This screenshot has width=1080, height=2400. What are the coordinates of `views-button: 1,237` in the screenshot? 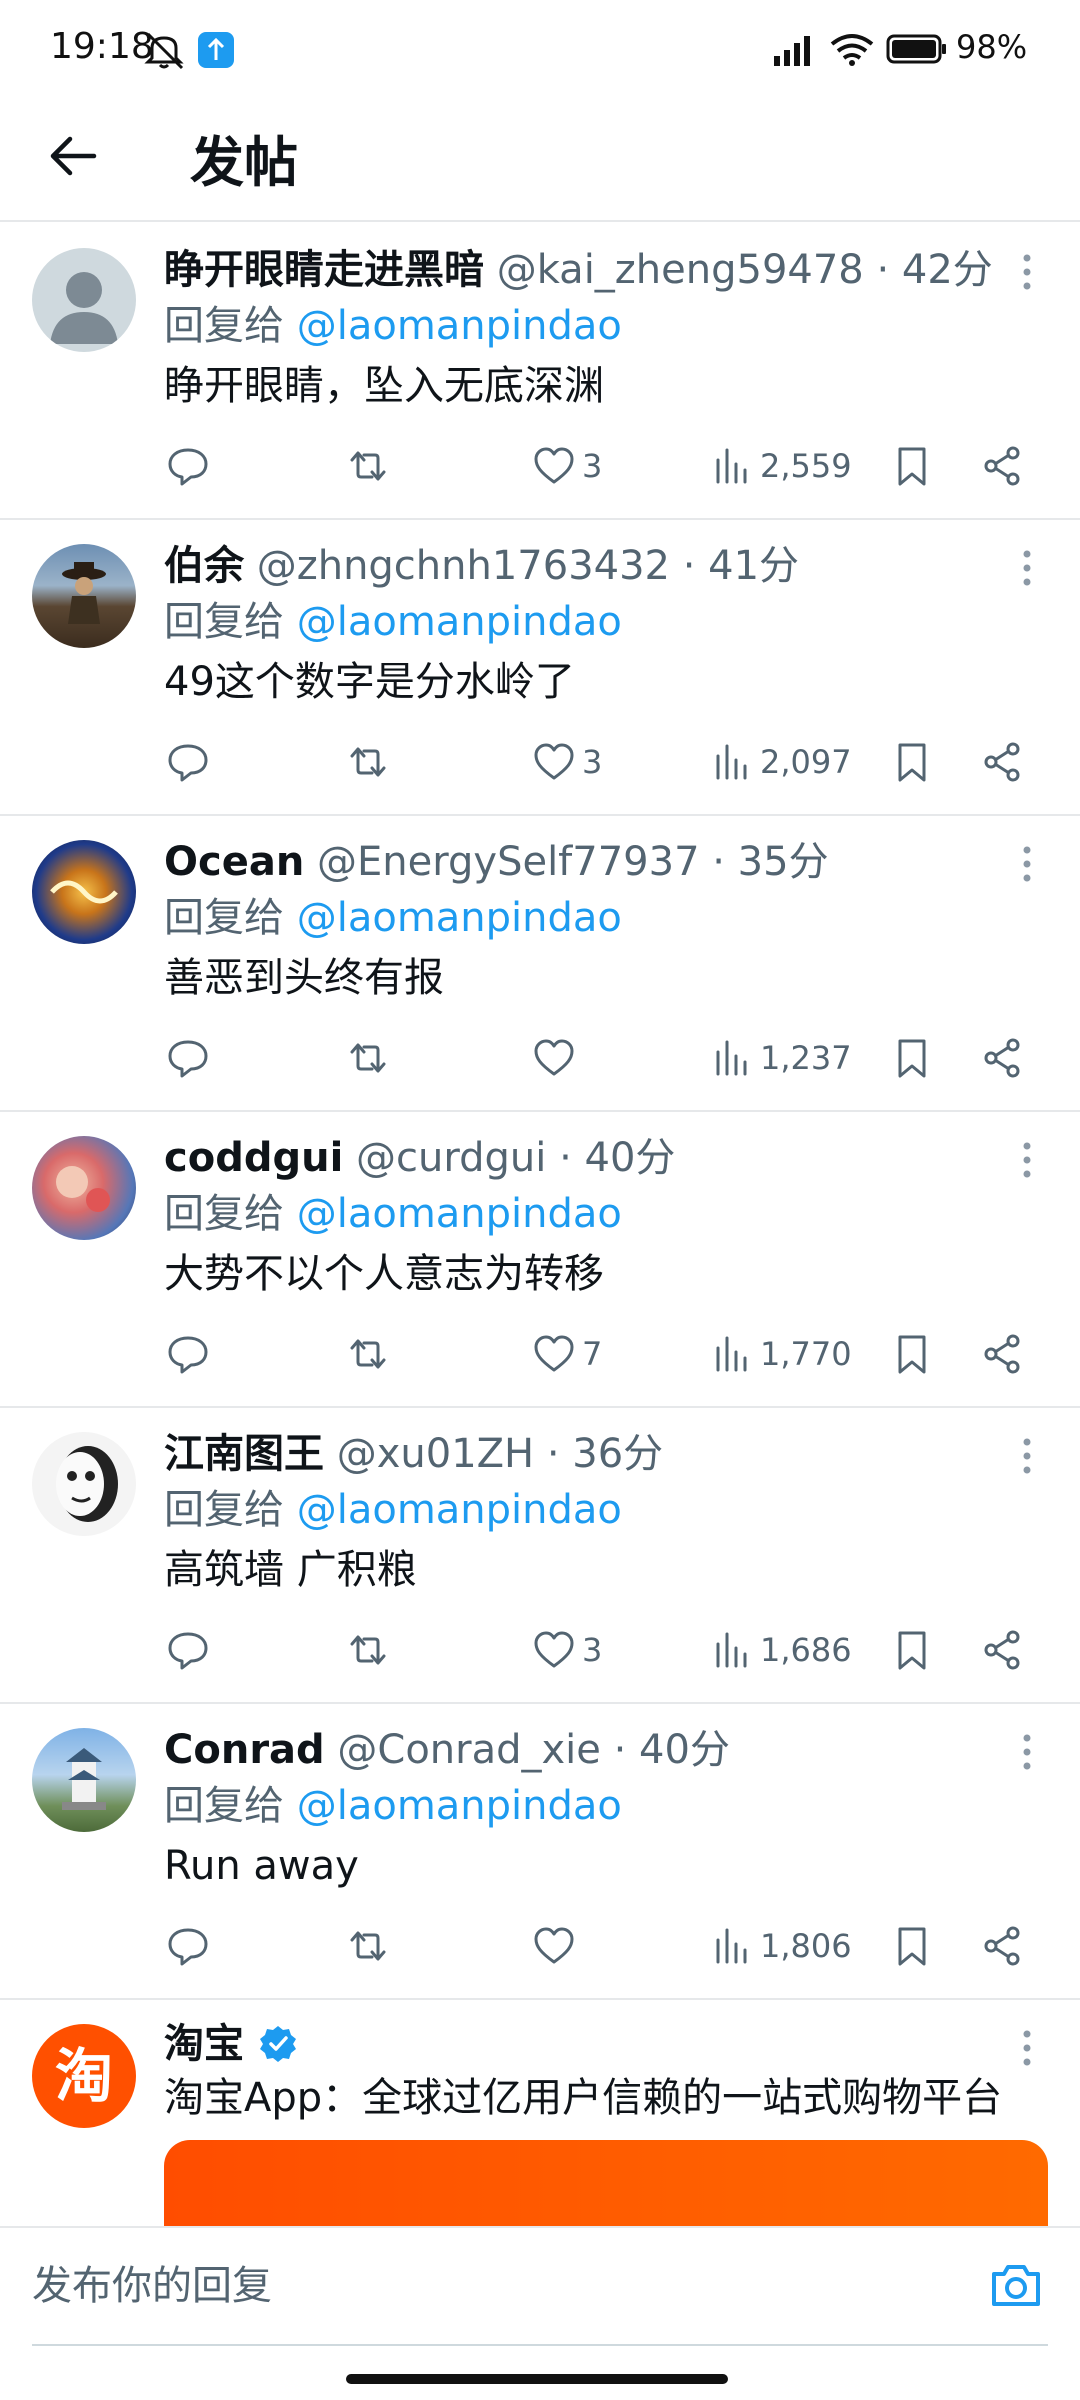 It's located at (781, 1058).